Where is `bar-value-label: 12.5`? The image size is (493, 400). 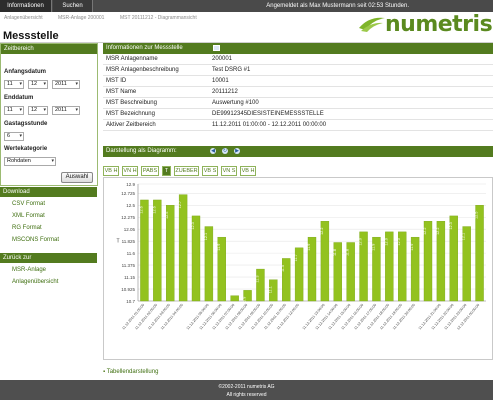 bar-value-label: 12.5 is located at coordinates (477, 215).